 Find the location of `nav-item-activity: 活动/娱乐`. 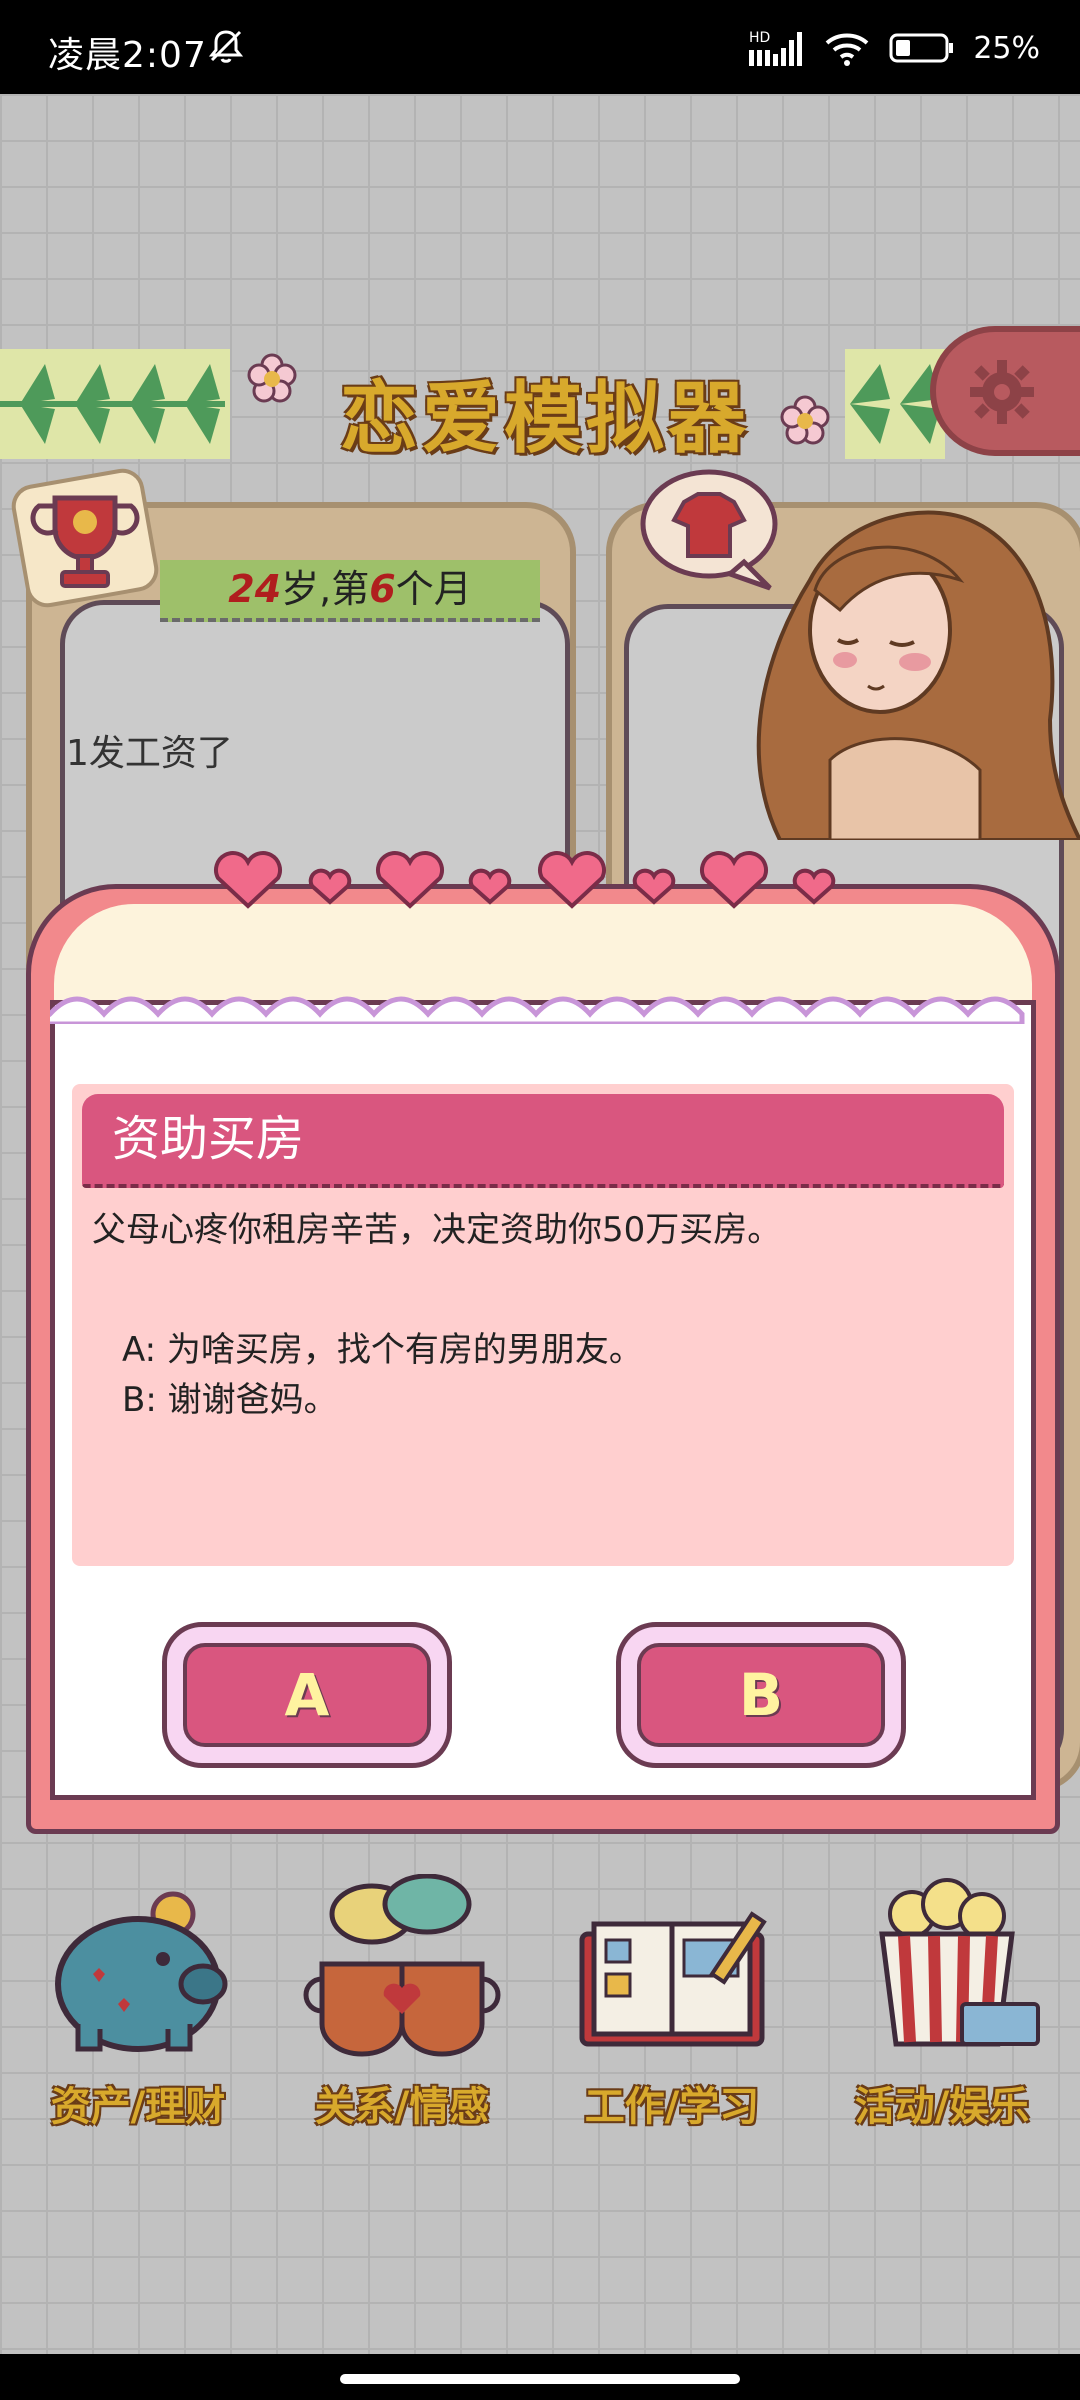

nav-item-activity: 活动/娱乐 is located at coordinates (942, 2044).